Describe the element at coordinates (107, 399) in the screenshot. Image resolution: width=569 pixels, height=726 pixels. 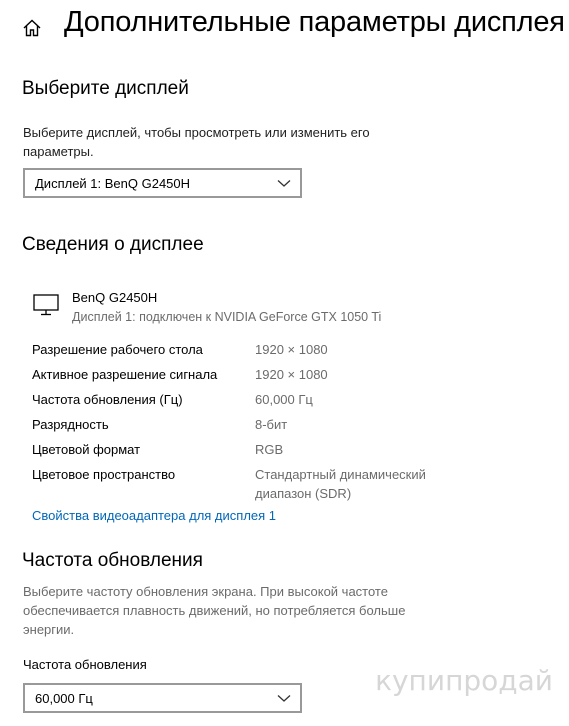
I see `info-label: Частота обновления (Гц)` at that location.